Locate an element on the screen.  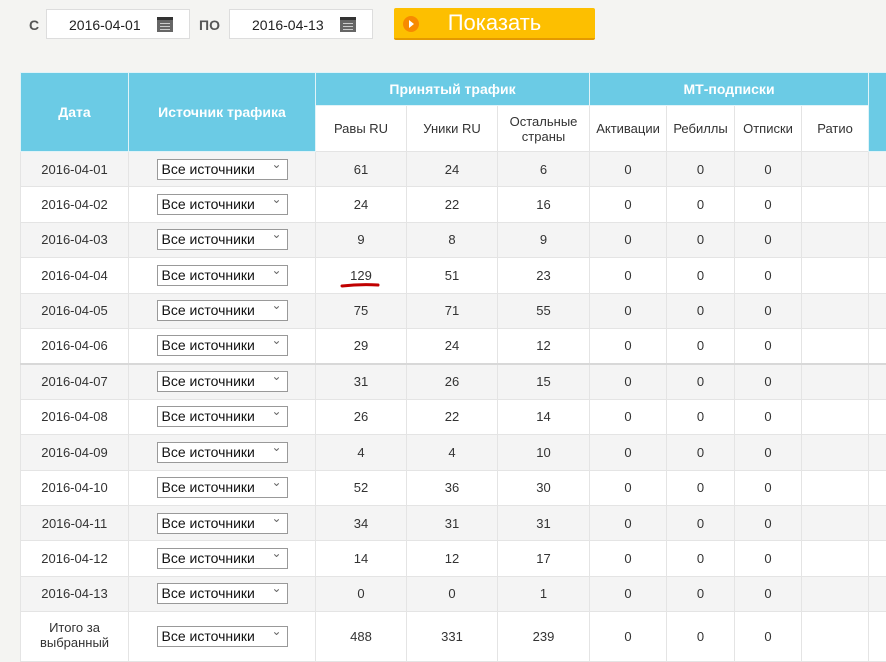
value-cell: 239 is located at coordinates (544, 637).